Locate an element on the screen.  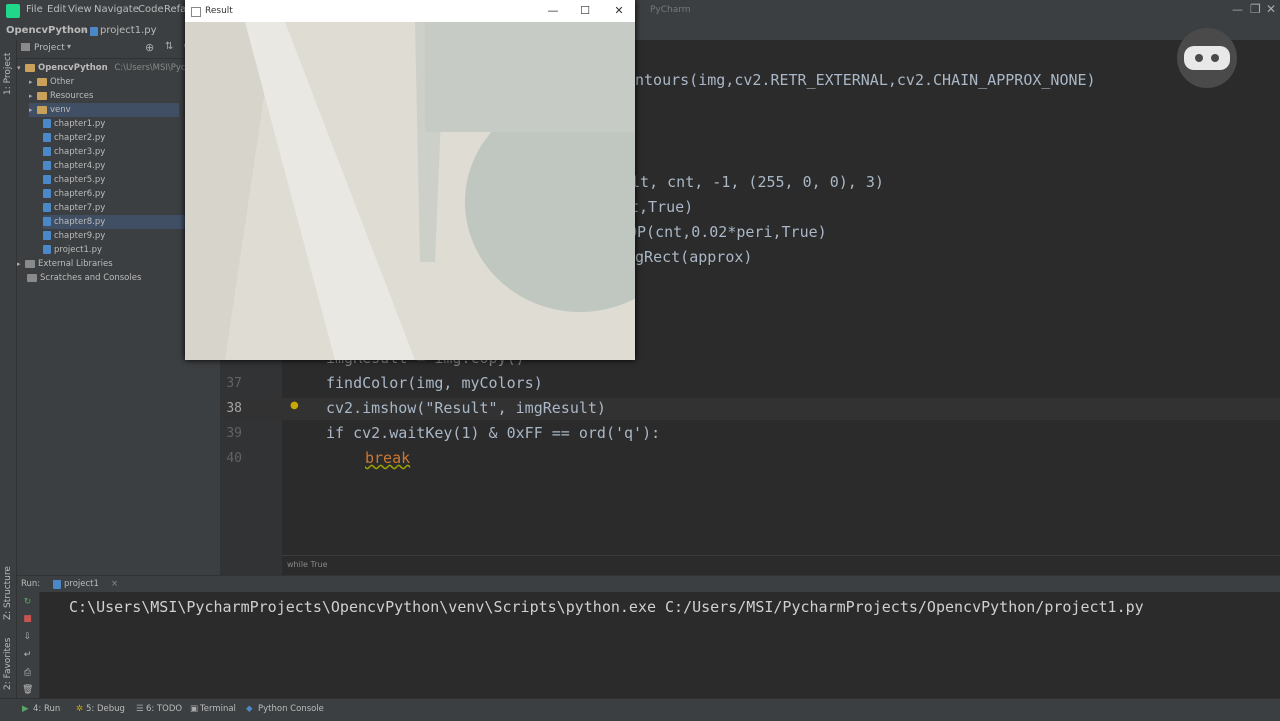
run-config-name: project1 is located at coordinates (81, 584).